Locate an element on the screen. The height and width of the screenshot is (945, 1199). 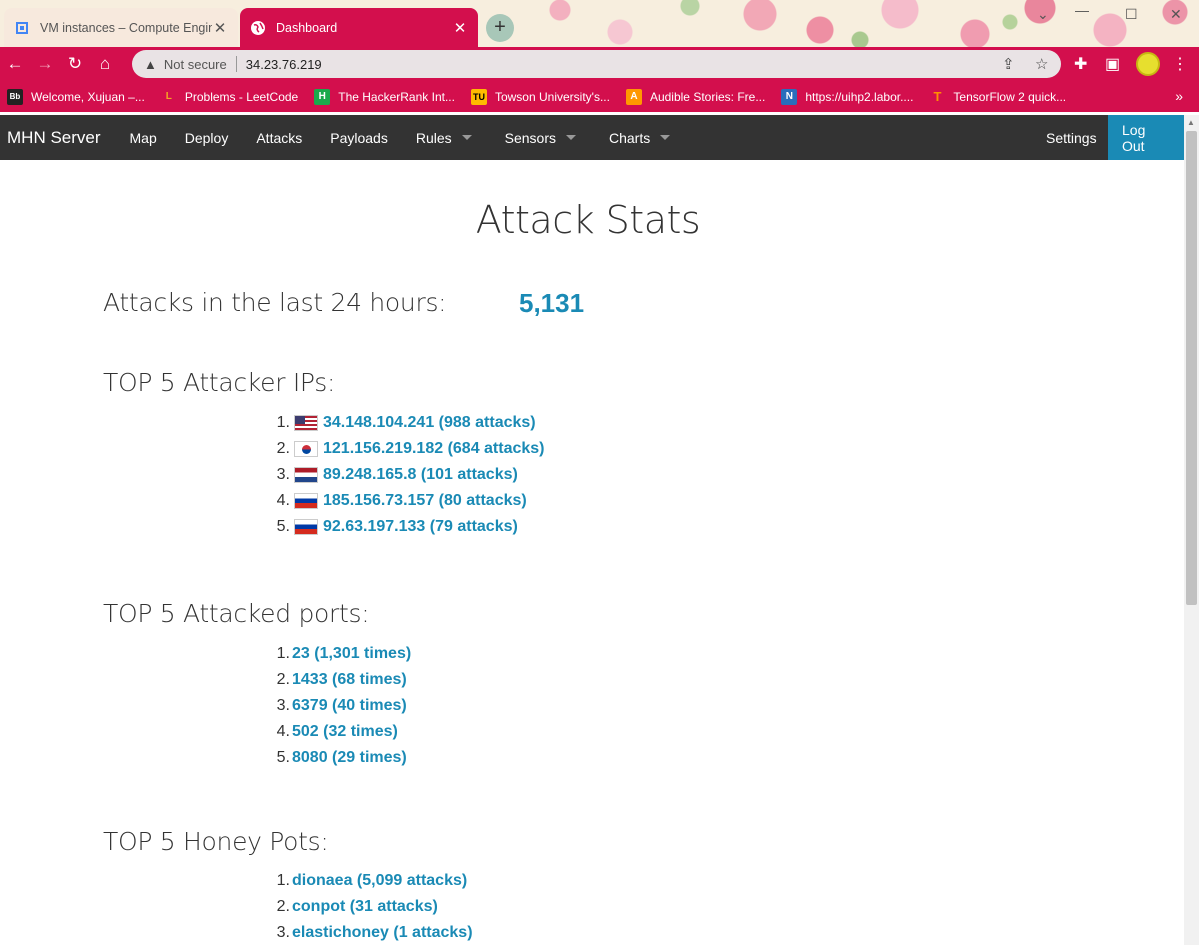
caret-down-icon is located at coordinates (665, 137).